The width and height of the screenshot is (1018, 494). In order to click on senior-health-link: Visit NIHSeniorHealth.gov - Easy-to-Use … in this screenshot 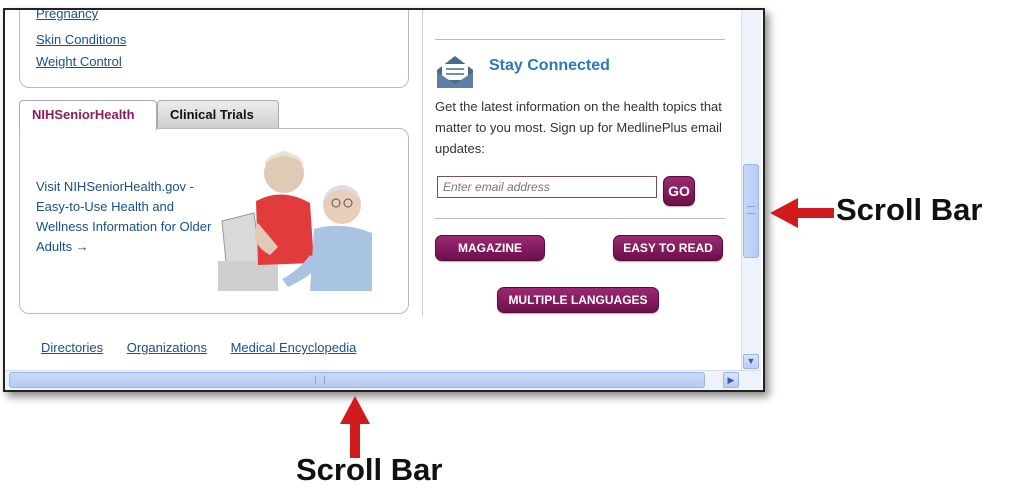, I will do `click(128, 217)`.